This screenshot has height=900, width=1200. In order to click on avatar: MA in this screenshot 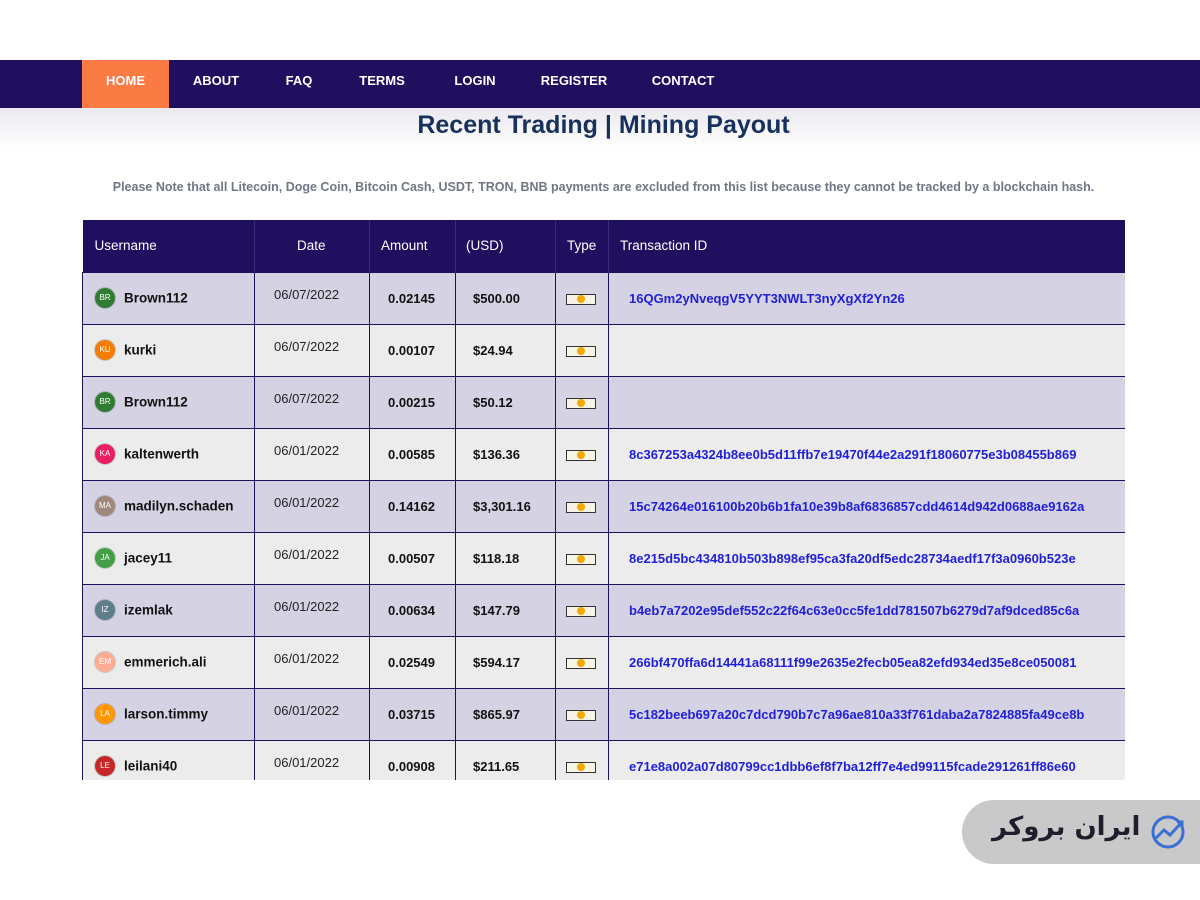, I will do `click(105, 506)`.